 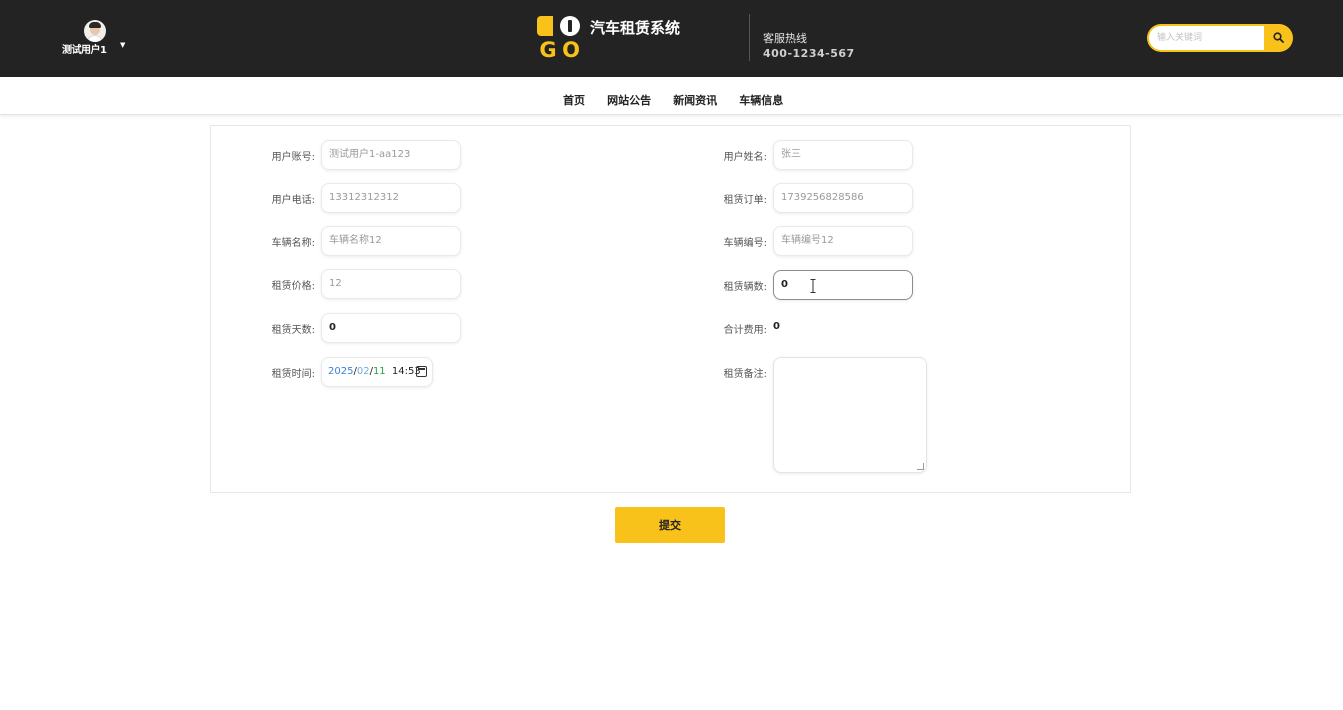 What do you see at coordinates (843, 155) in the screenshot?
I see `name-field: 张三` at bounding box center [843, 155].